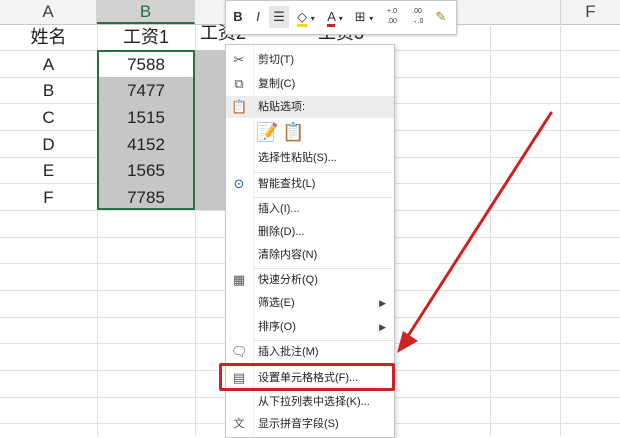  What do you see at coordinates (210, 130) in the screenshot?
I see `selection-column-c` at bounding box center [210, 130].